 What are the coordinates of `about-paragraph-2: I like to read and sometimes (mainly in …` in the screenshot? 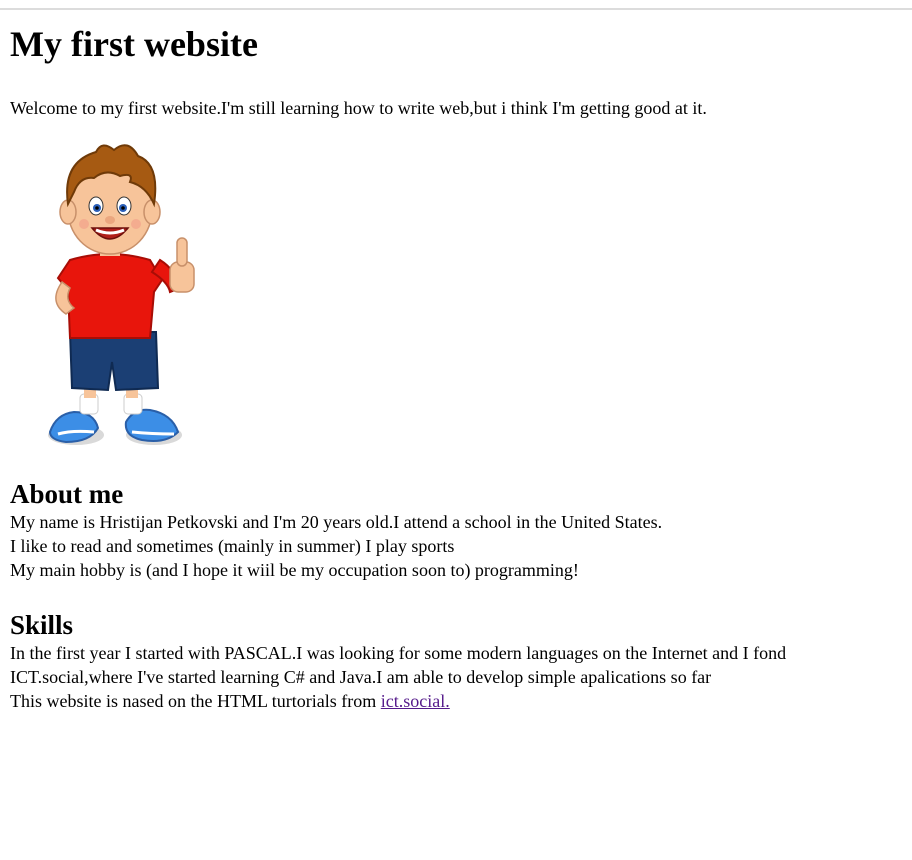 It's located at (232, 546).